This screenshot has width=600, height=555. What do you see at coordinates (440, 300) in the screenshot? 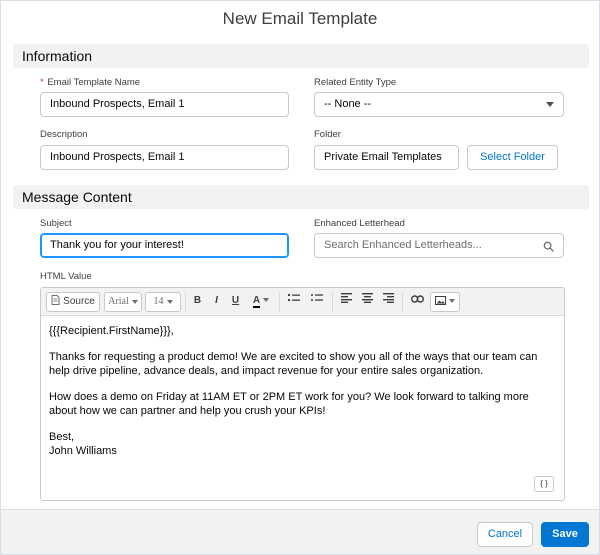
I see `image-icon` at bounding box center [440, 300].